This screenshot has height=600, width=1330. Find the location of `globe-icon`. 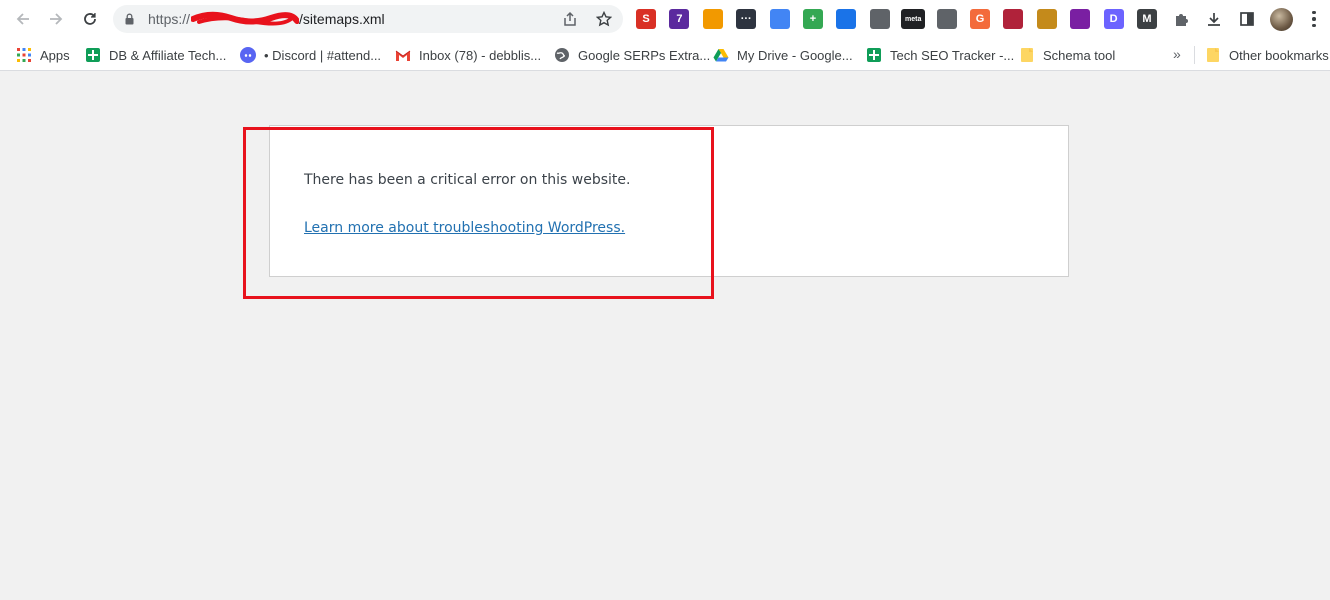

globe-icon is located at coordinates (562, 55).